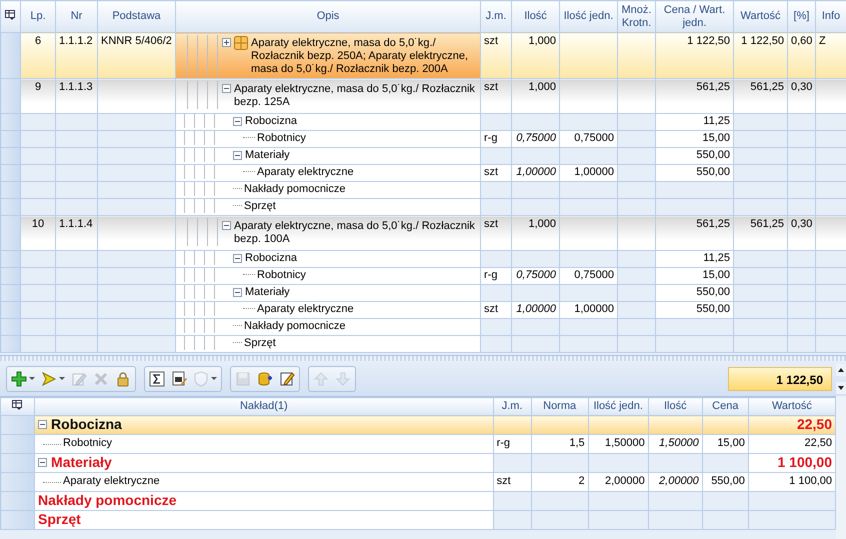  Describe the element at coordinates (355, 95) in the screenshot. I see `description-text: Aparaty elektryczne, masa do 5,0˙kg./ Rozłacznik bezp. 125A` at that location.